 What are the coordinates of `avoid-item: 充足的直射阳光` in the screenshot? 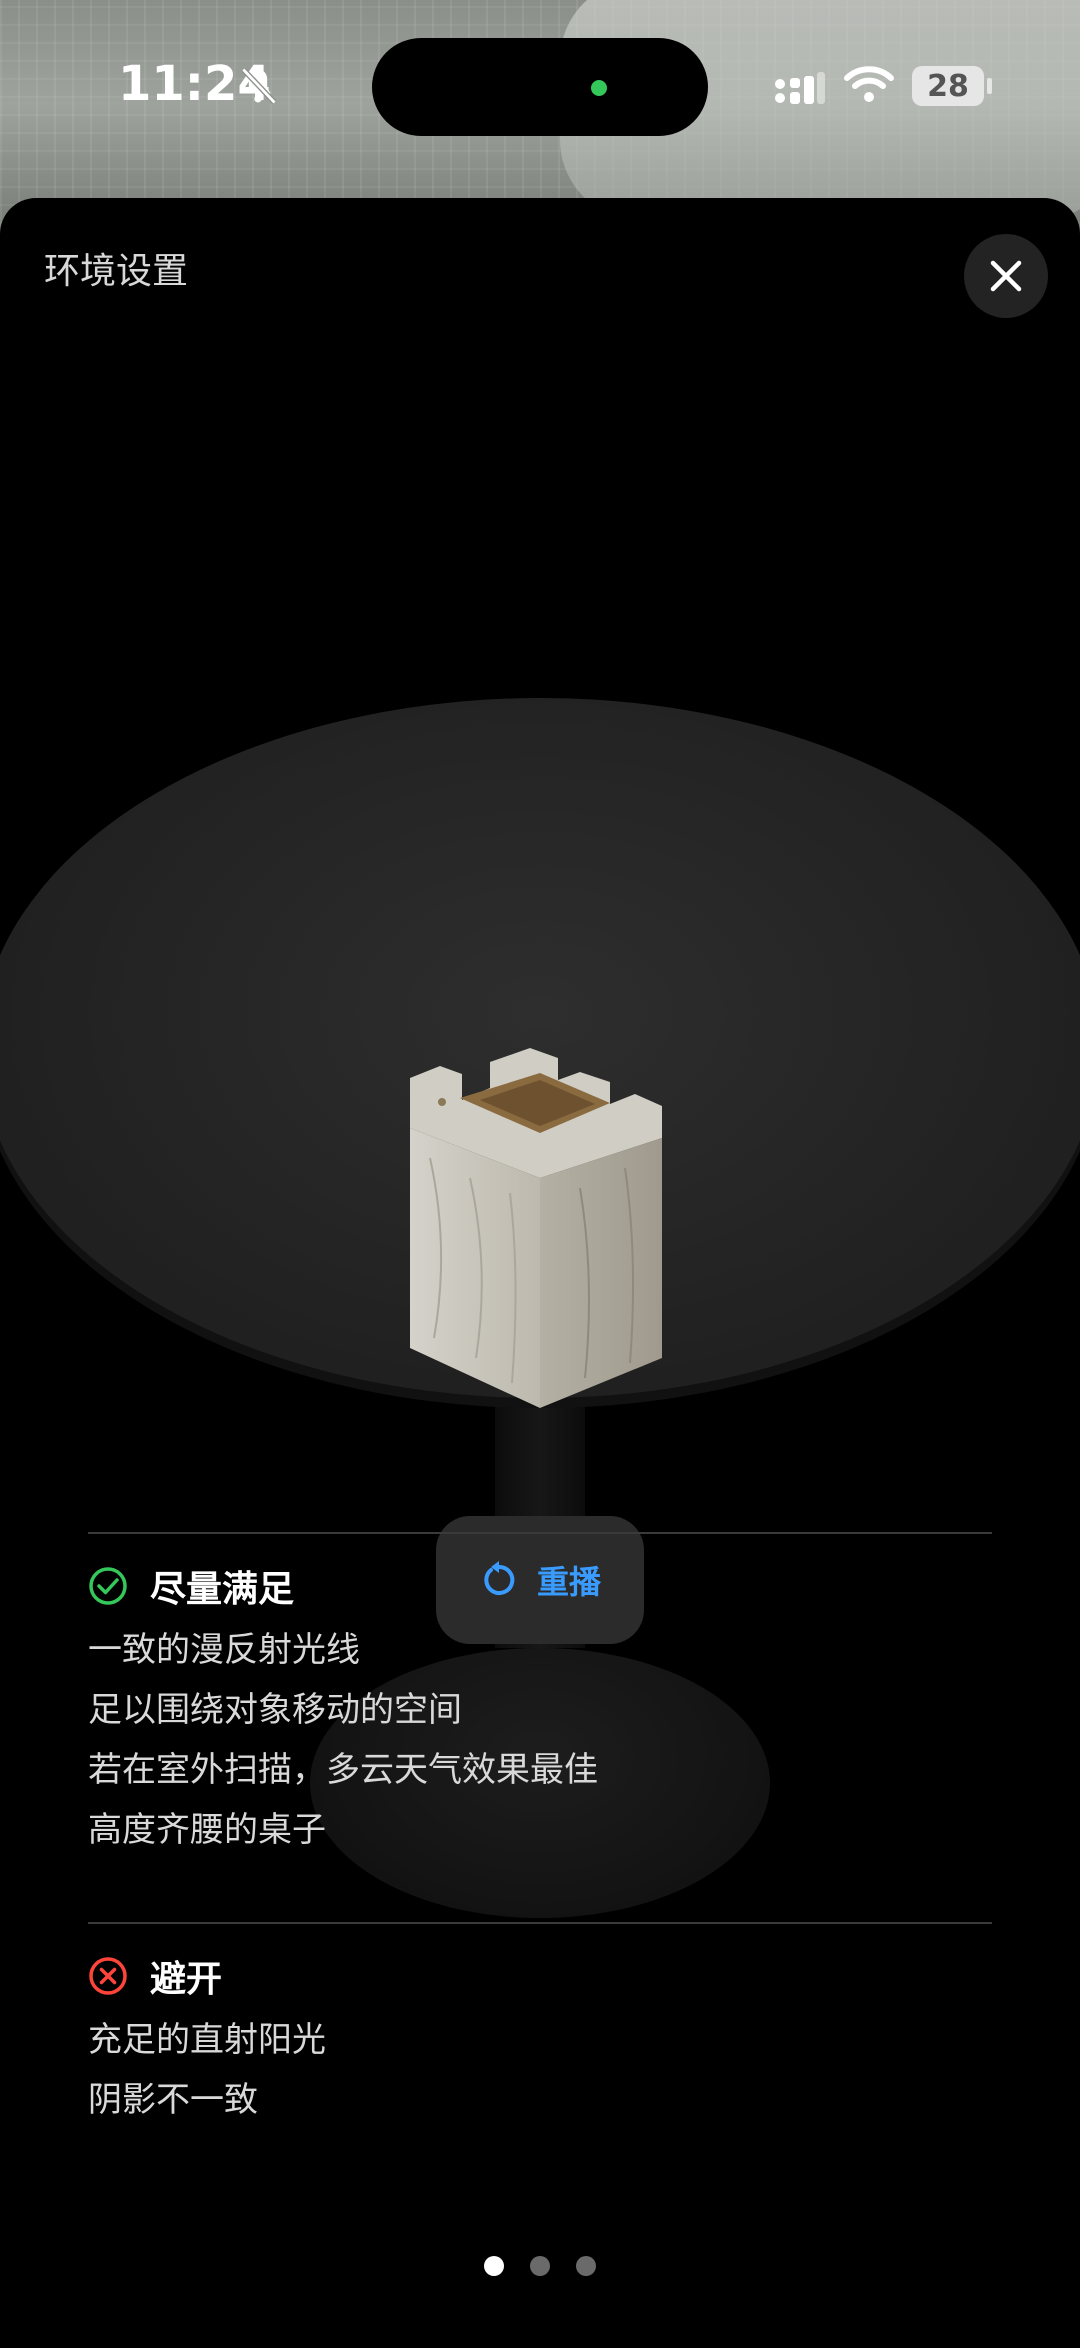 It's located at (207, 2040).